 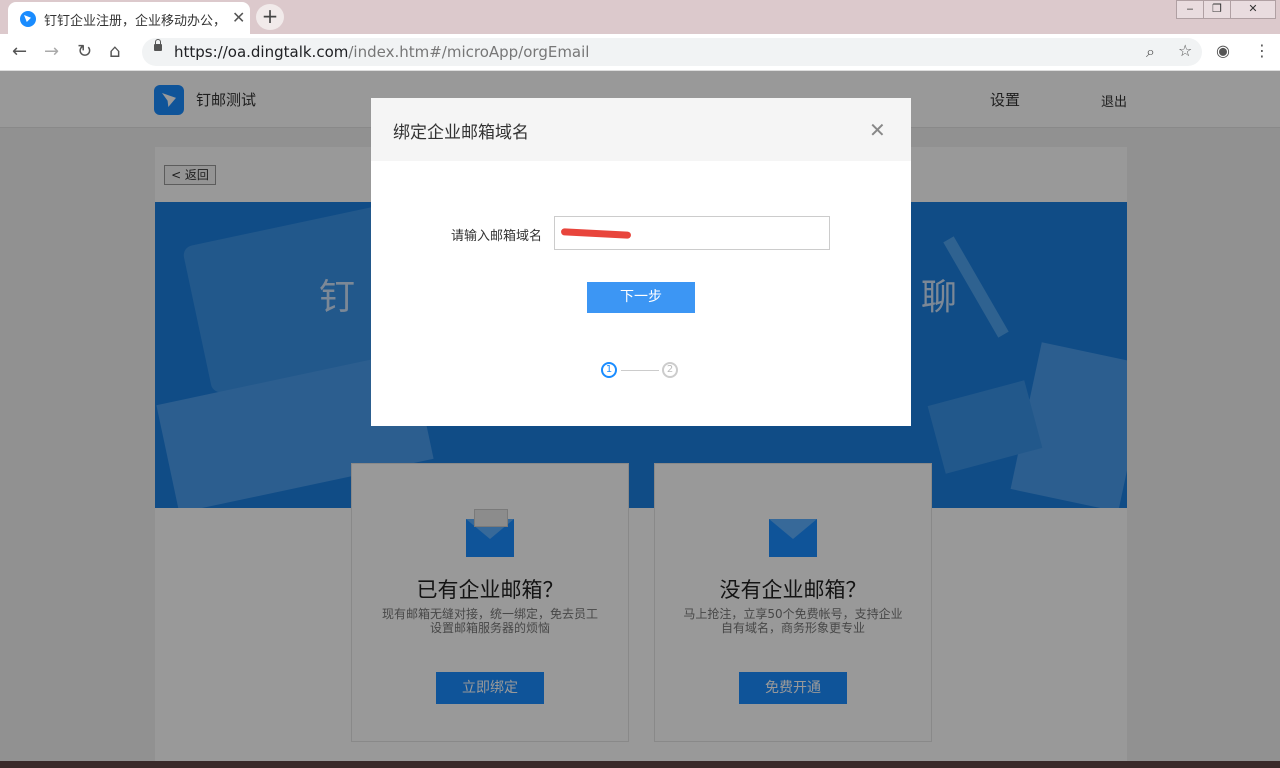 What do you see at coordinates (270, 17) in the screenshot?
I see `new-tab-button: +` at bounding box center [270, 17].